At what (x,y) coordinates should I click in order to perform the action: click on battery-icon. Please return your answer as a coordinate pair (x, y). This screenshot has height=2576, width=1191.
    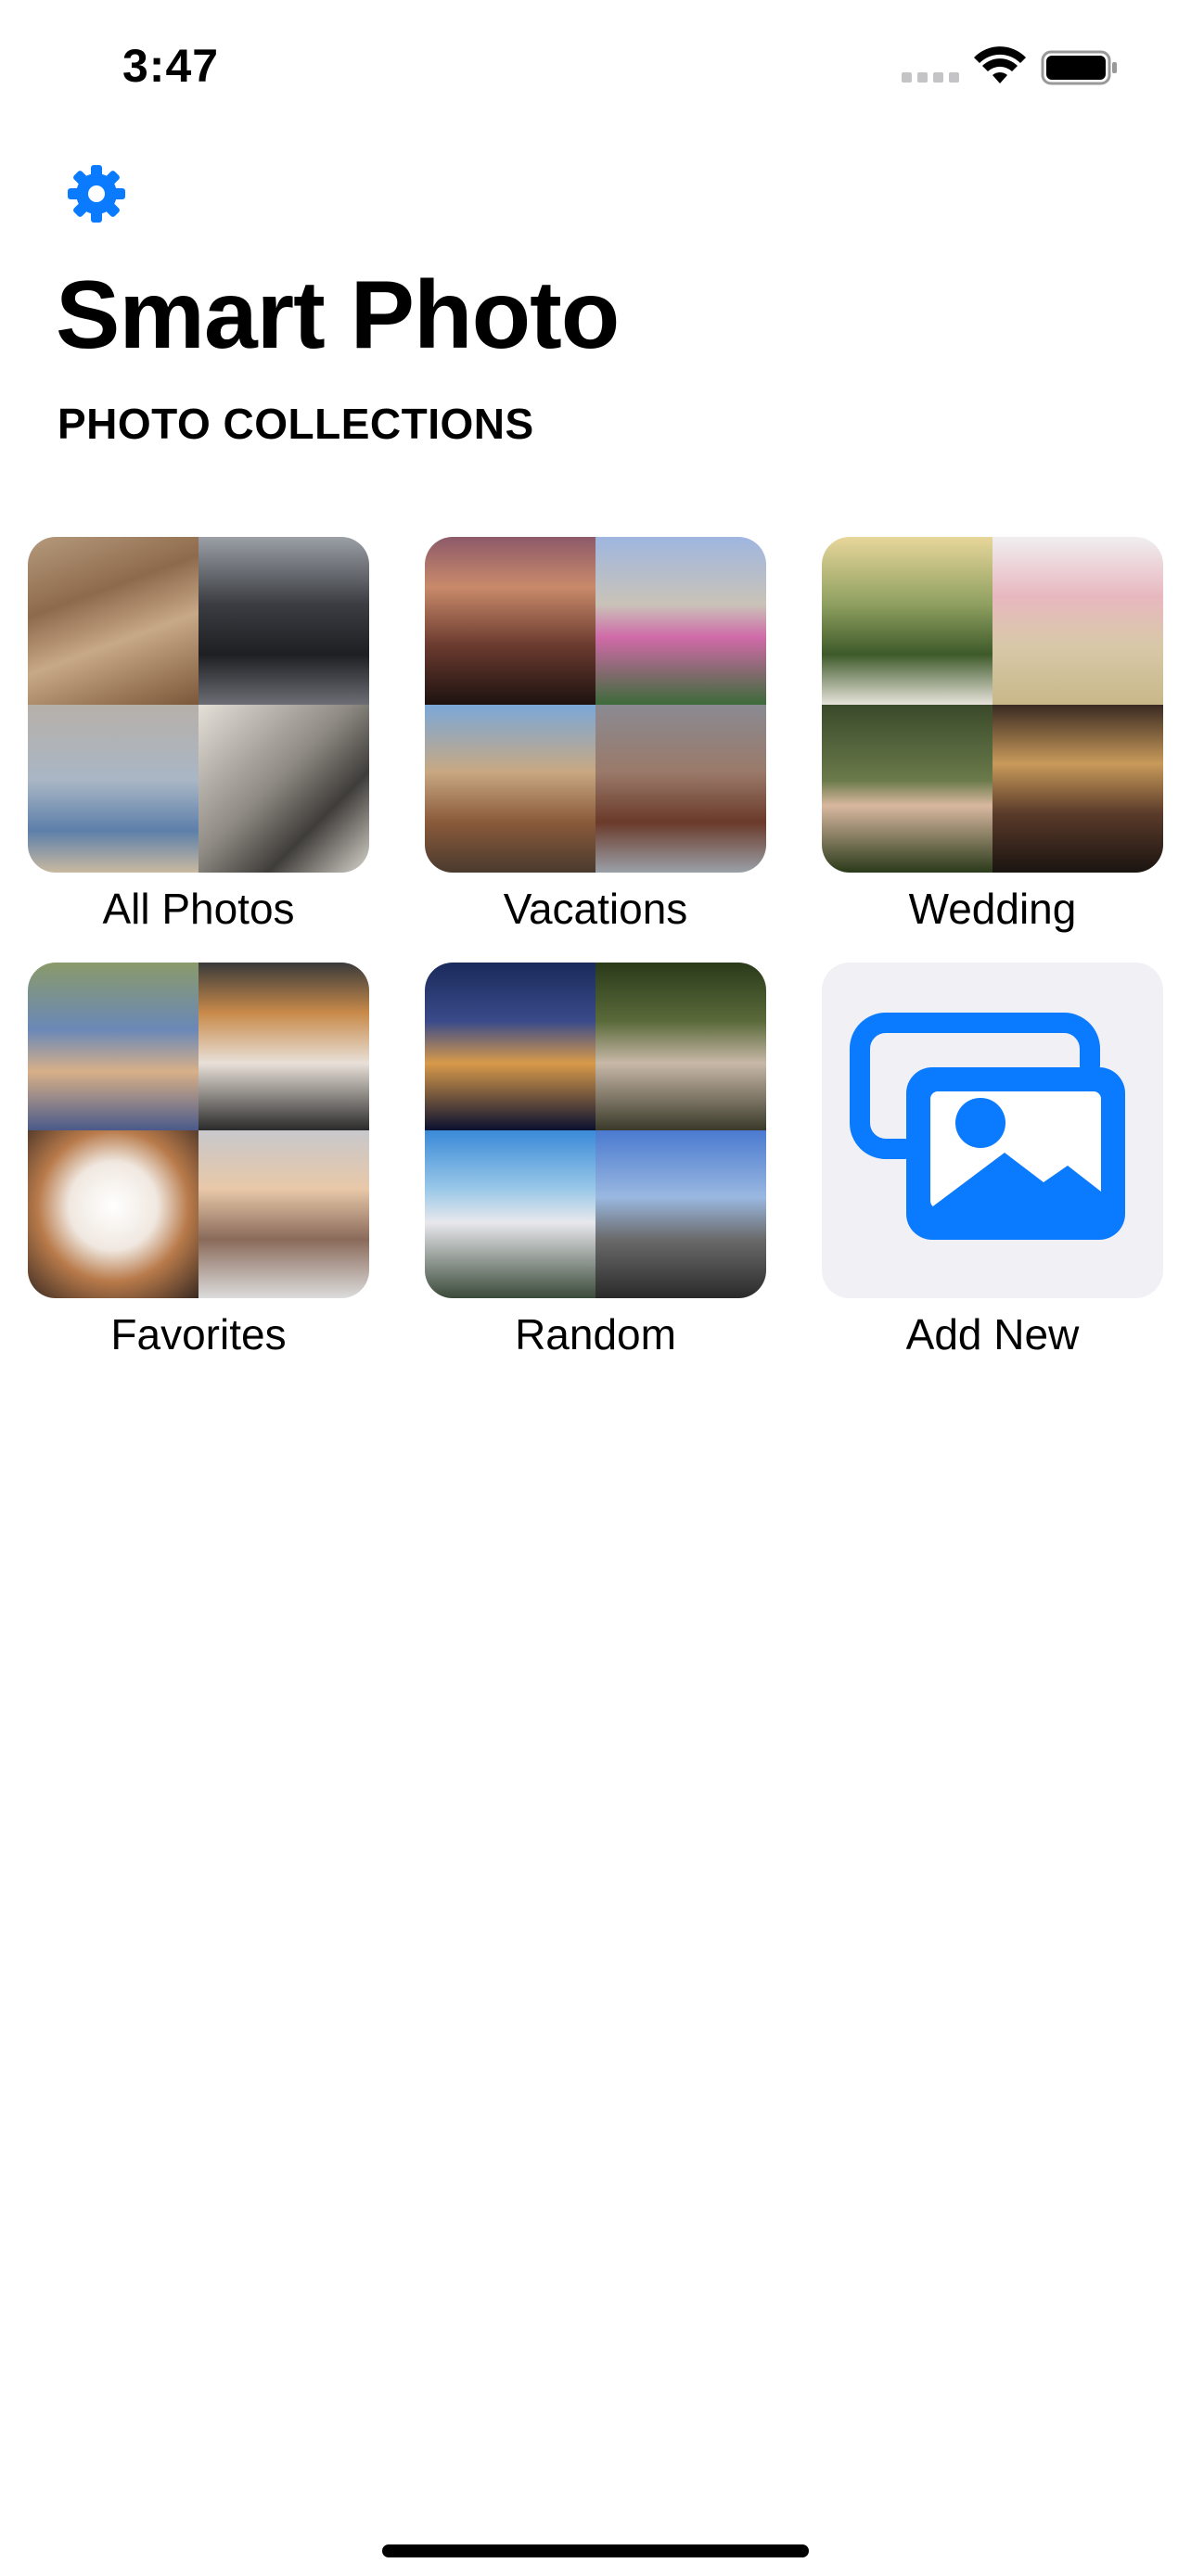
    Looking at the image, I should click on (1079, 67).